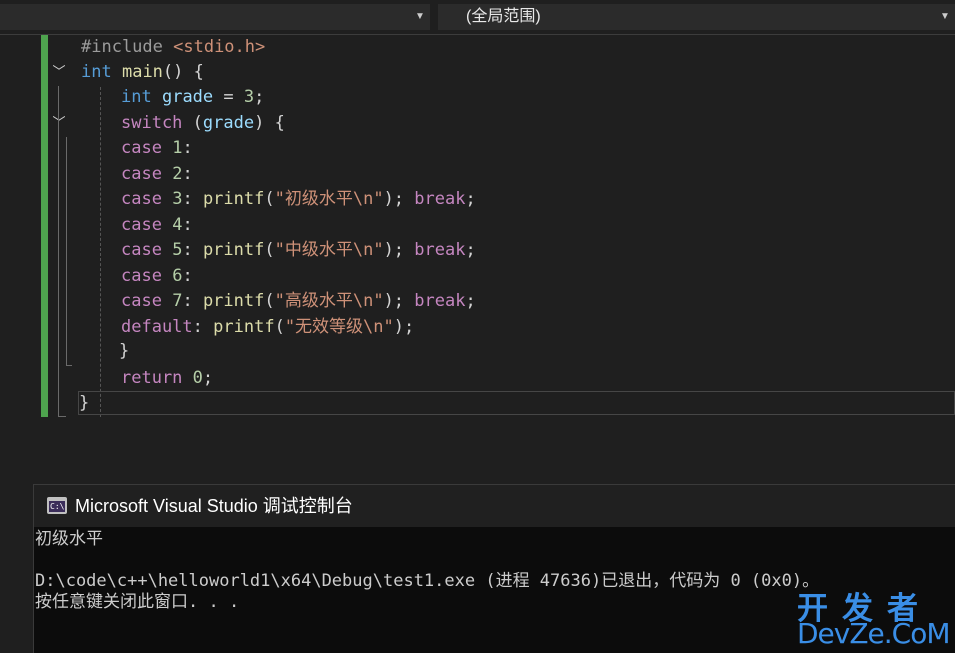 Image resolution: width=955 pixels, height=653 pixels. I want to click on number-literal: 6, so click(177, 276).